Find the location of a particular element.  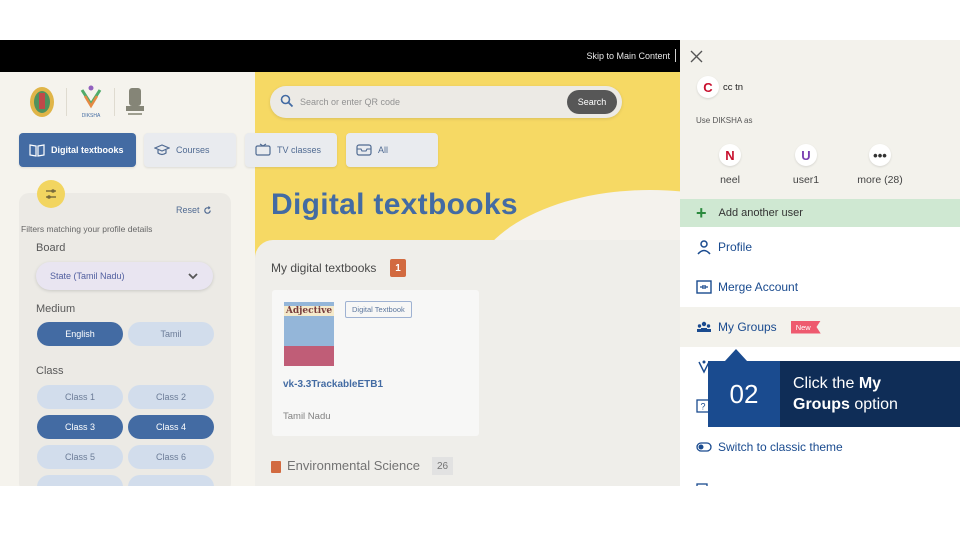

close-icon is located at coordinates (696, 56).